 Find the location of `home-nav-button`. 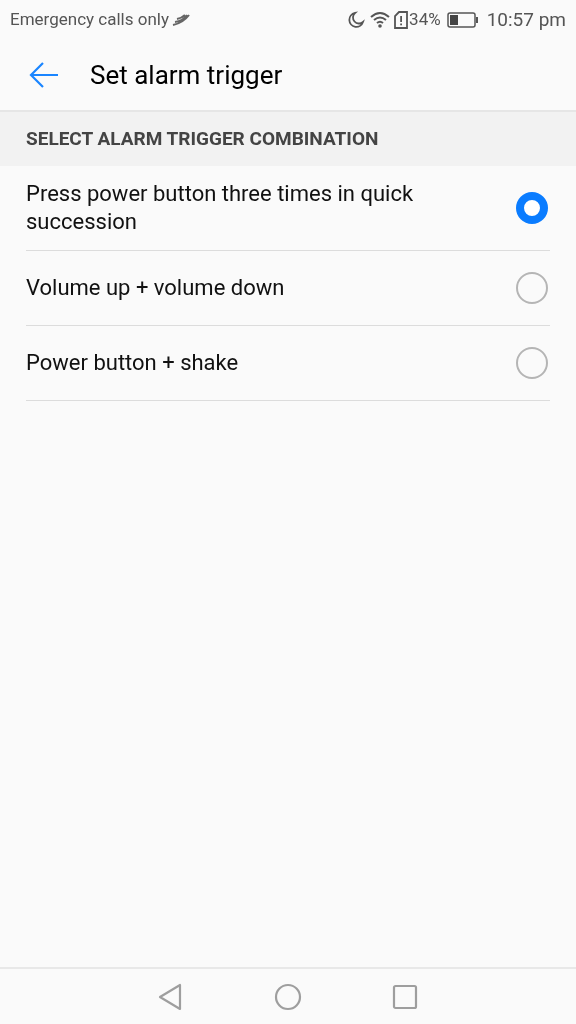

home-nav-button is located at coordinates (288, 996).